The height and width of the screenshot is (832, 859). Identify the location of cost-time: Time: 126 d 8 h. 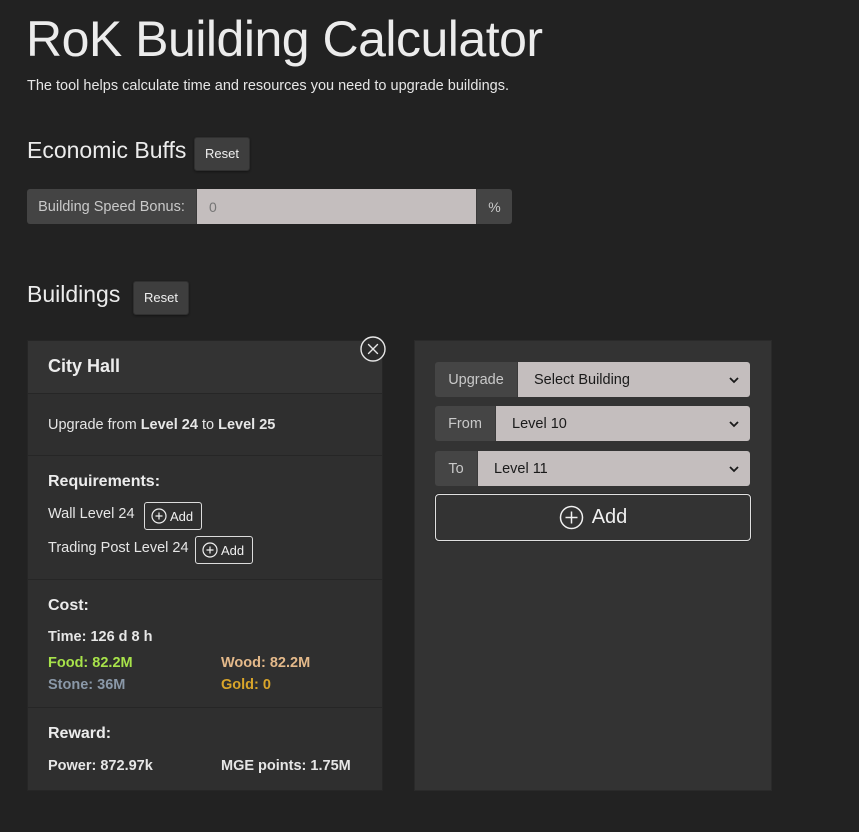
(100, 637).